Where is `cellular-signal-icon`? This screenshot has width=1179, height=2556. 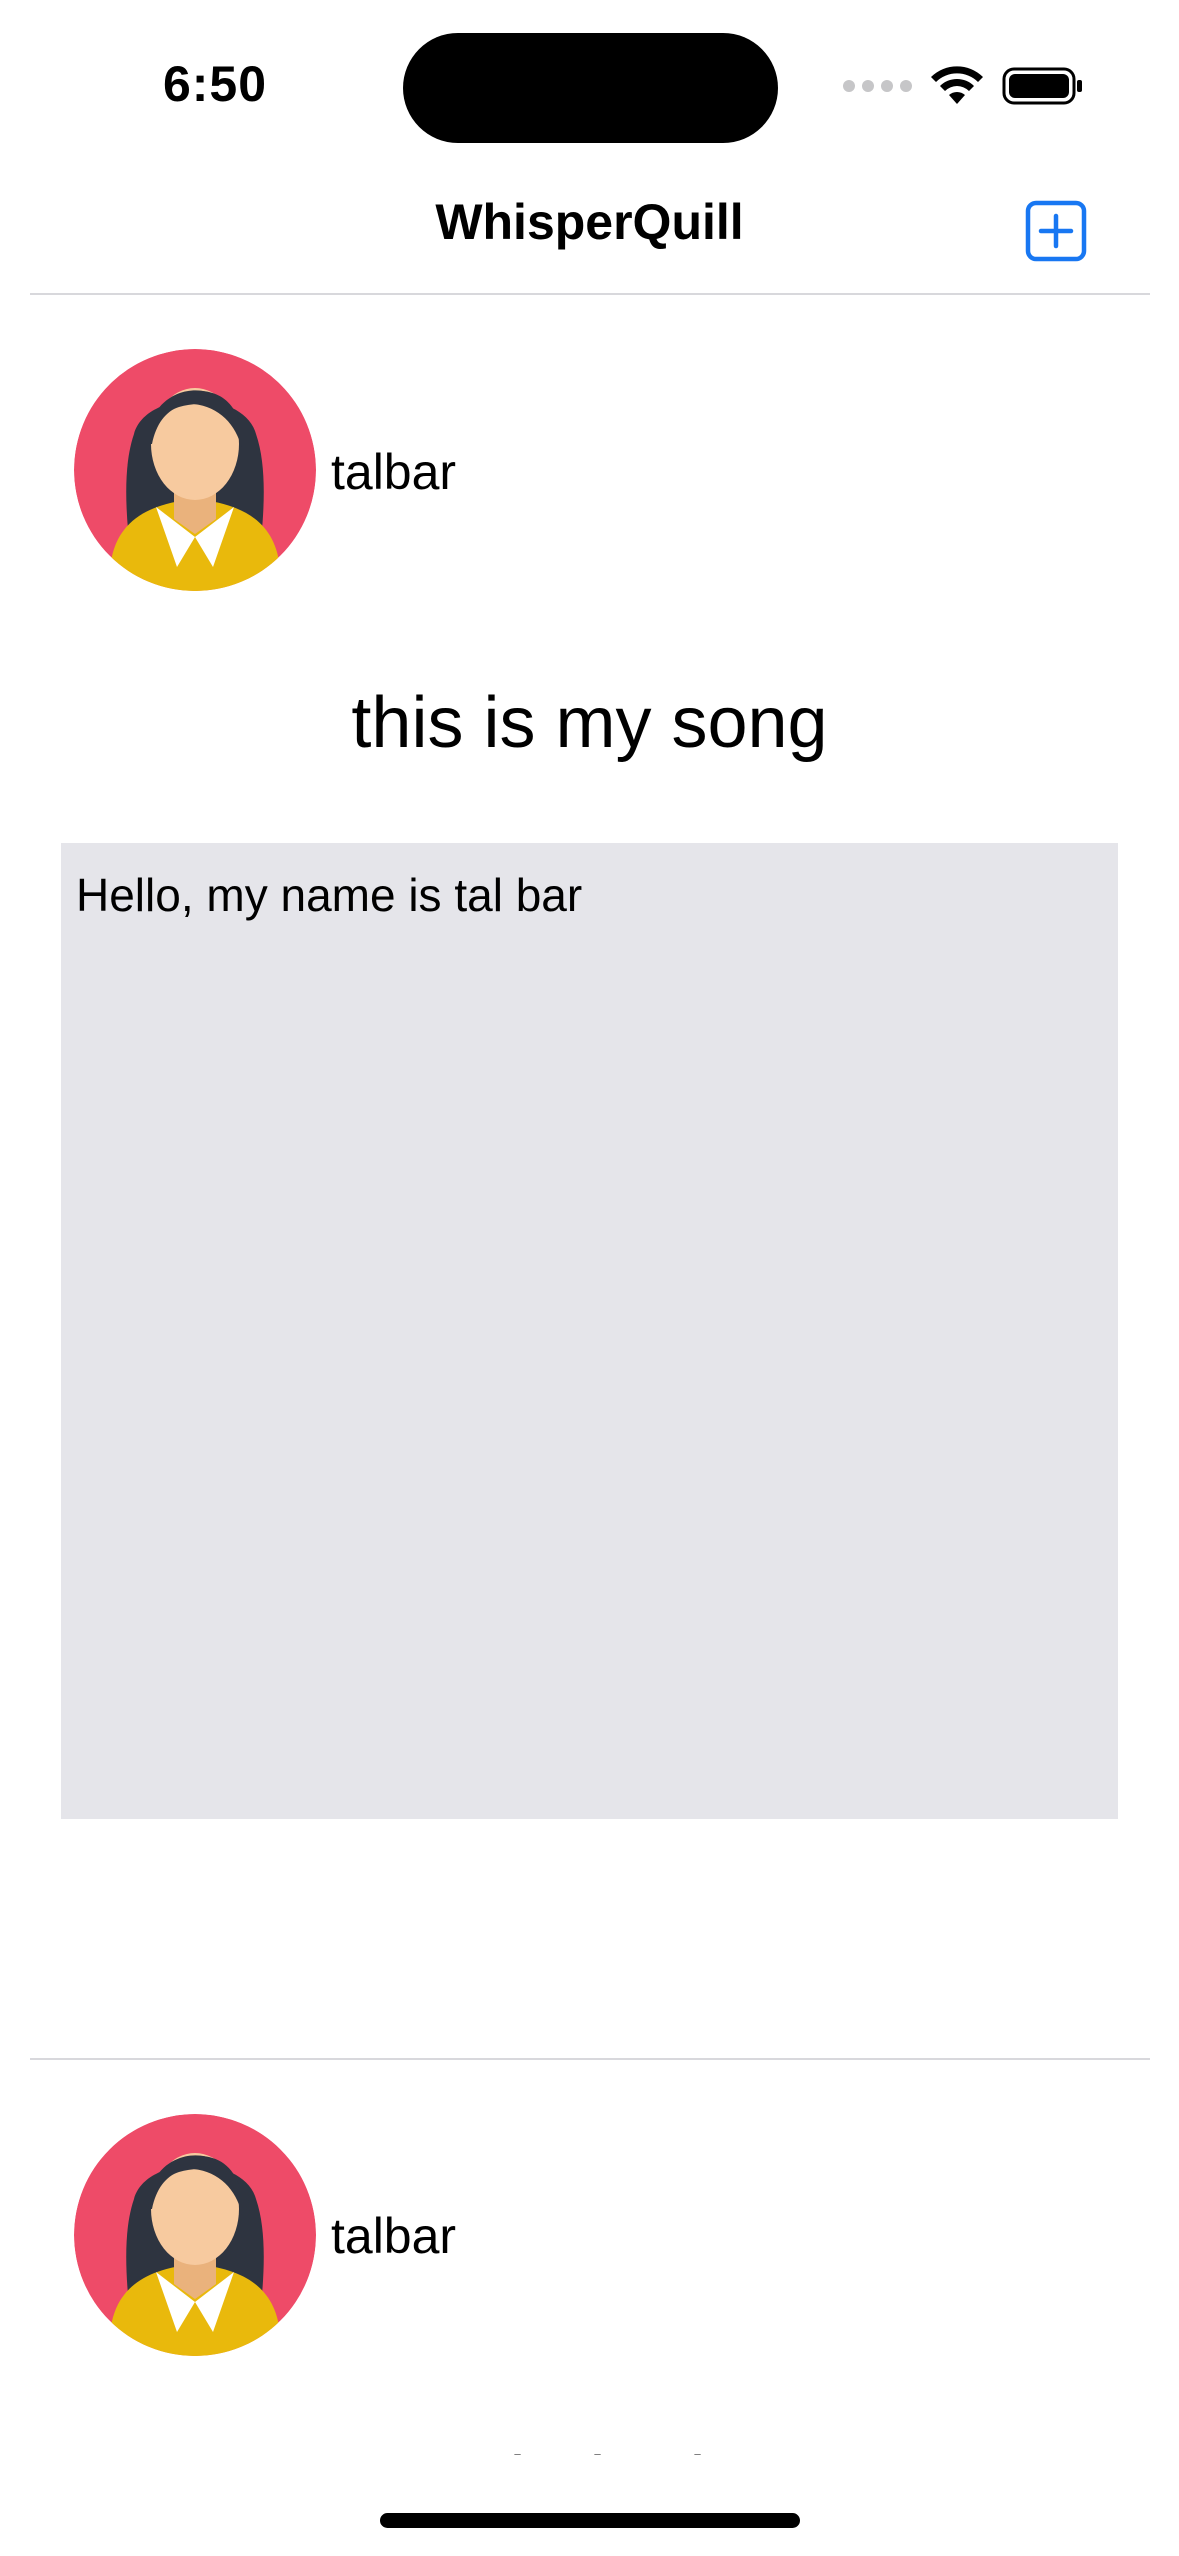
cellular-signal-icon is located at coordinates (877, 86).